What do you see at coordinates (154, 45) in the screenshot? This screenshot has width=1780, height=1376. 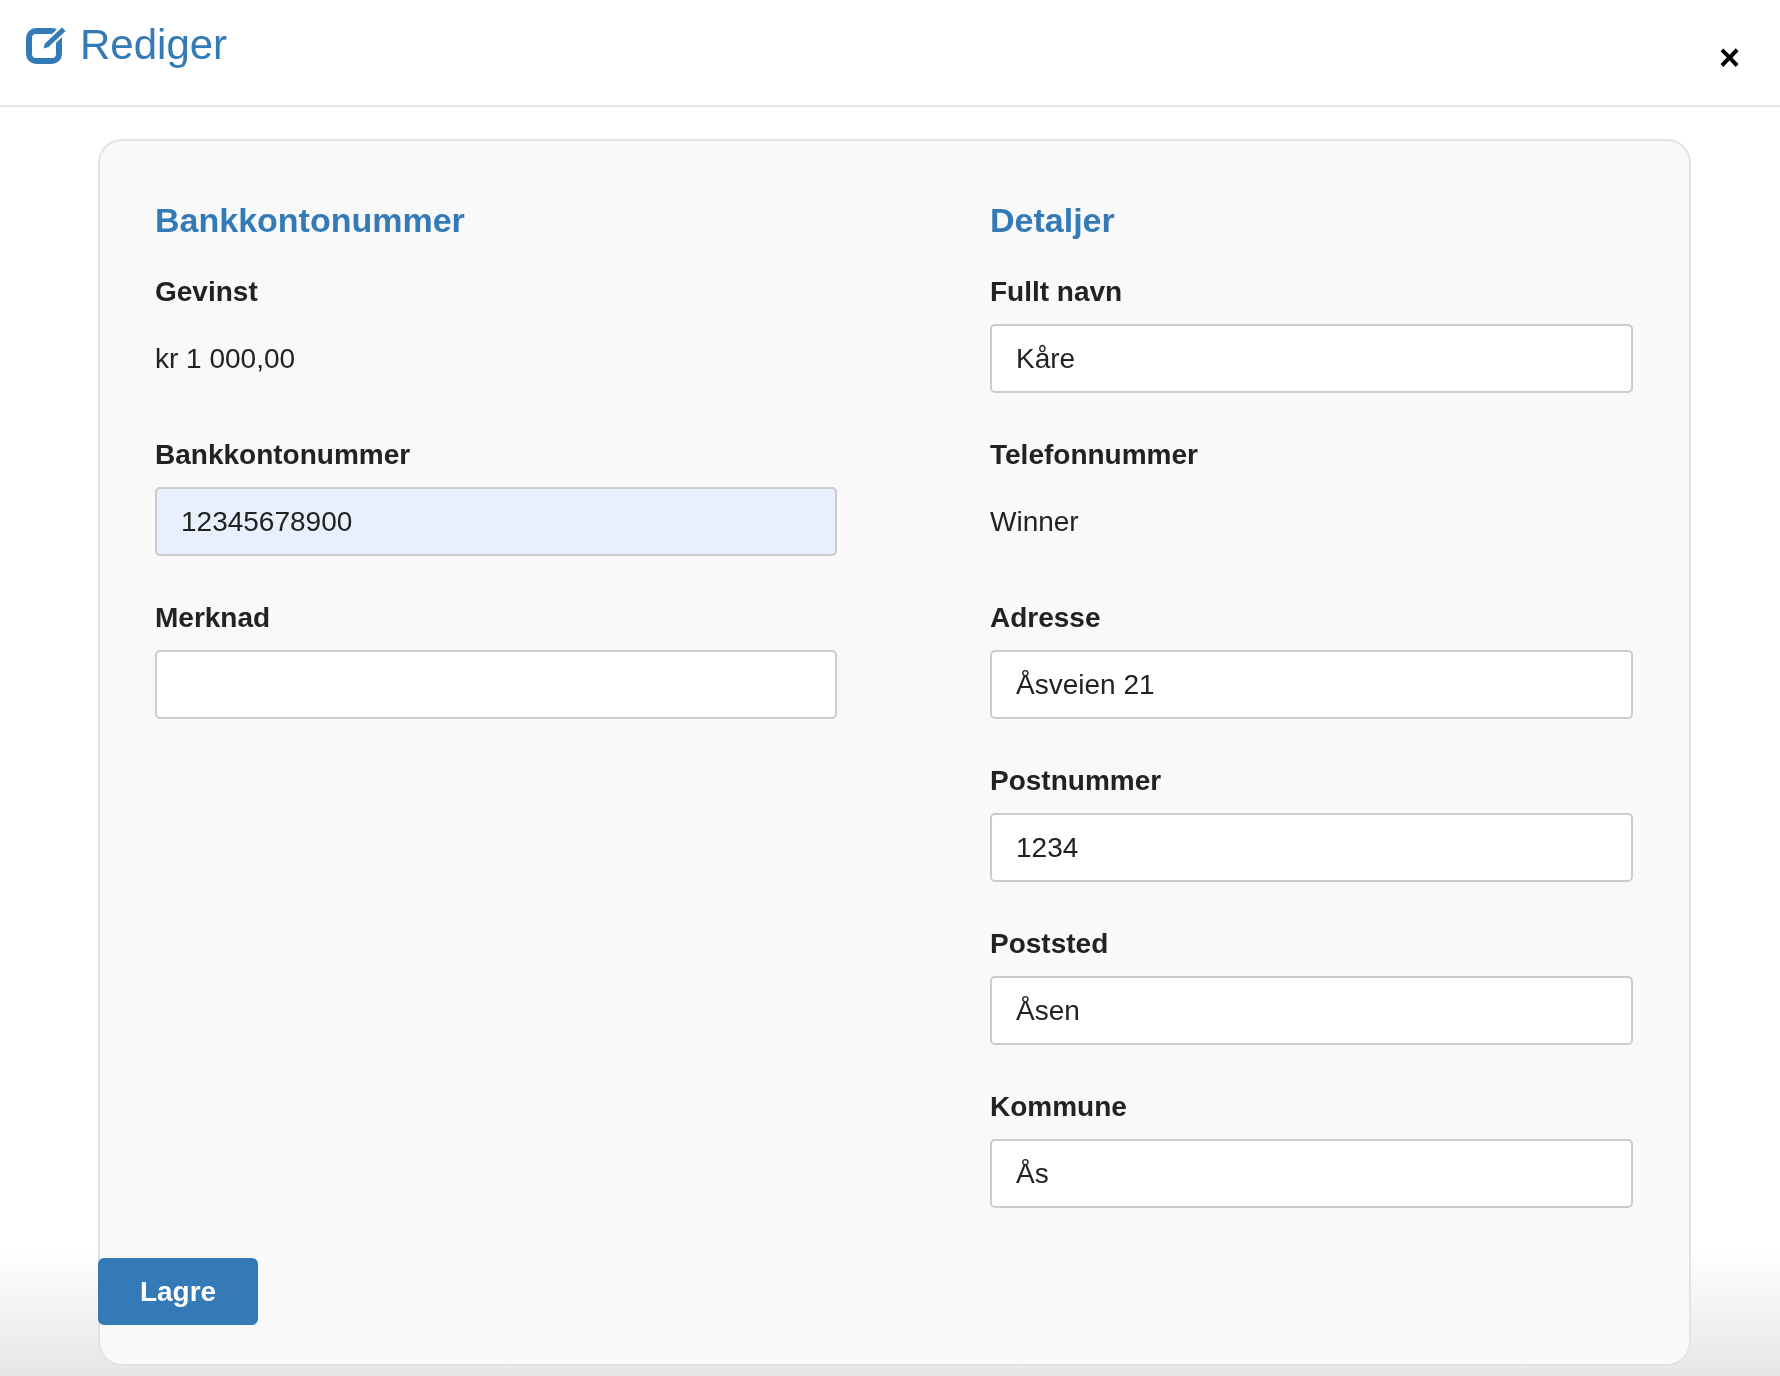 I see `window-title: Rediger` at bounding box center [154, 45].